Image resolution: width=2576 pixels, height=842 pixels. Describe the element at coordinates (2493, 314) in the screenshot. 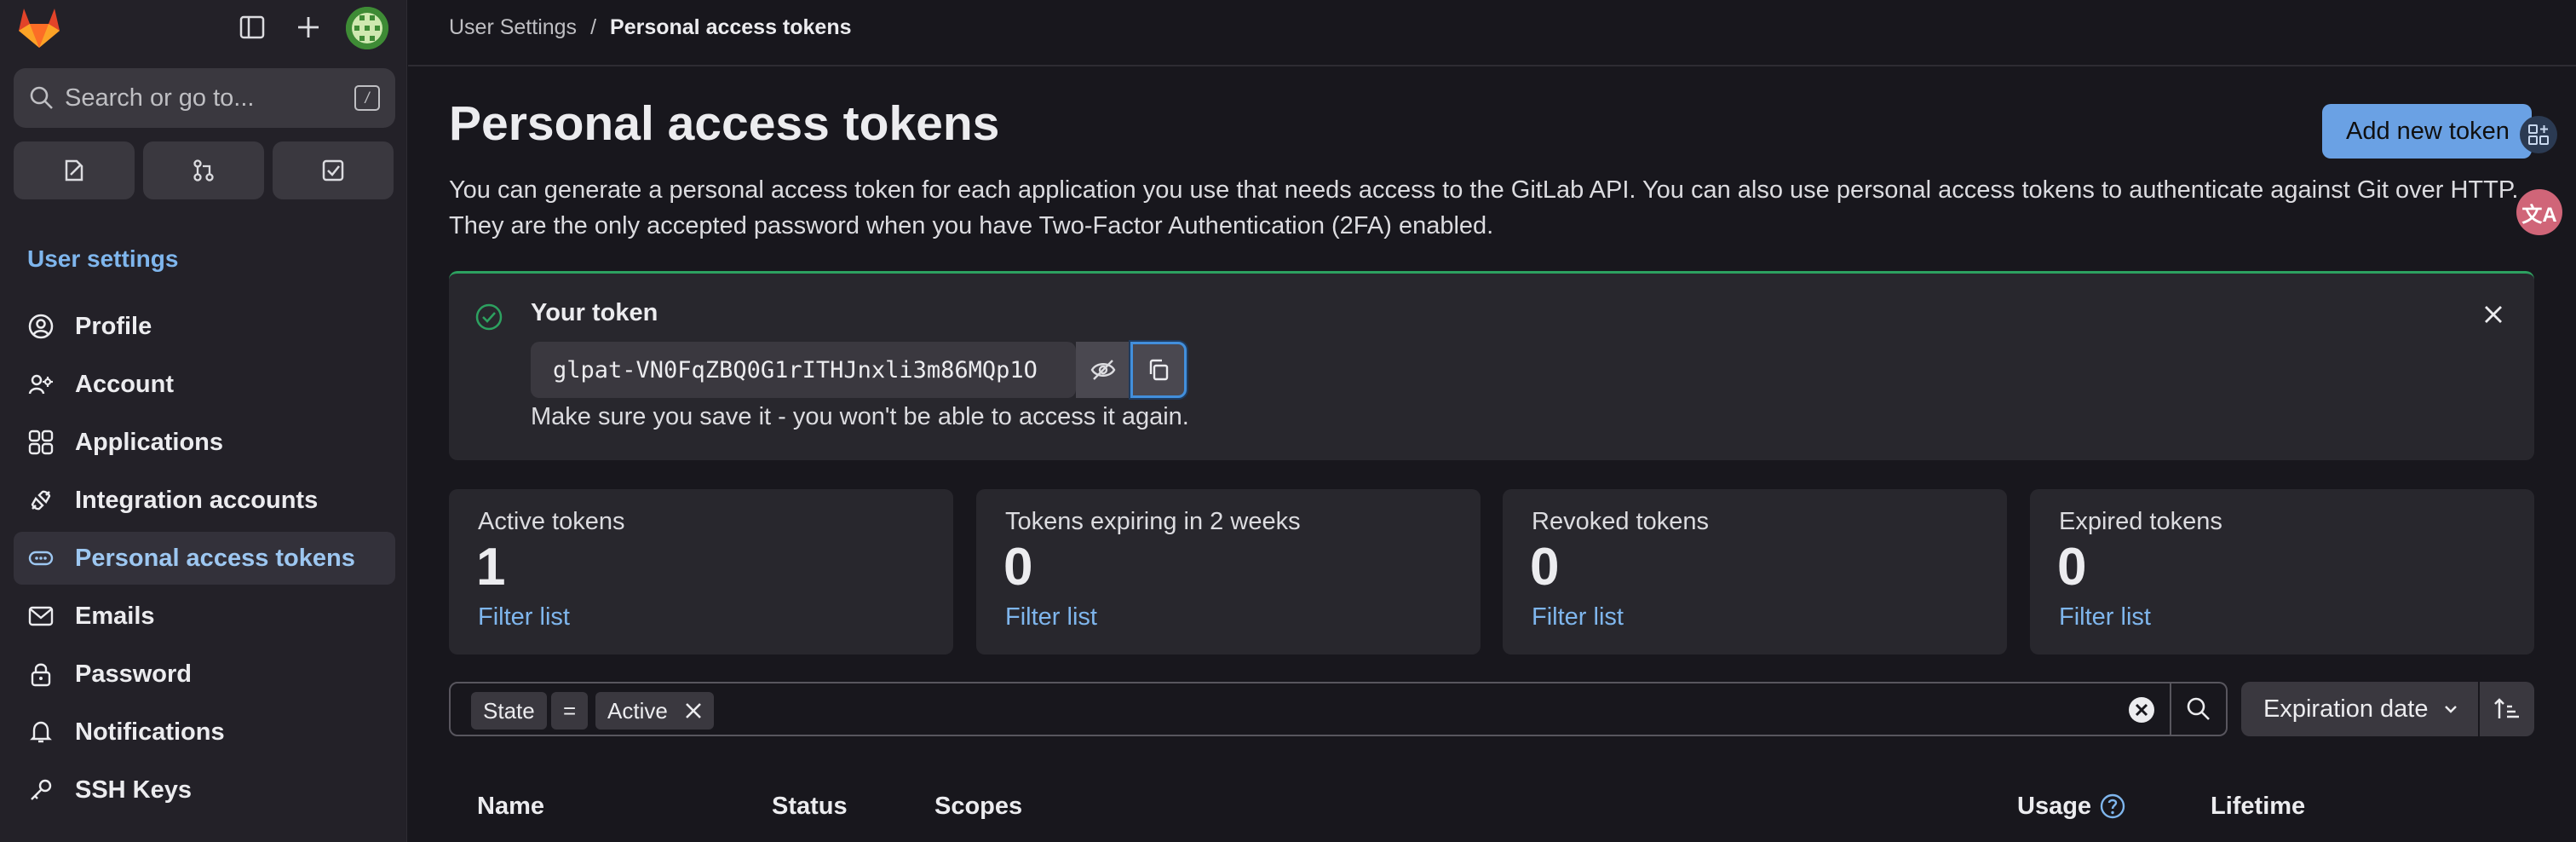

I see `close-icon` at that location.